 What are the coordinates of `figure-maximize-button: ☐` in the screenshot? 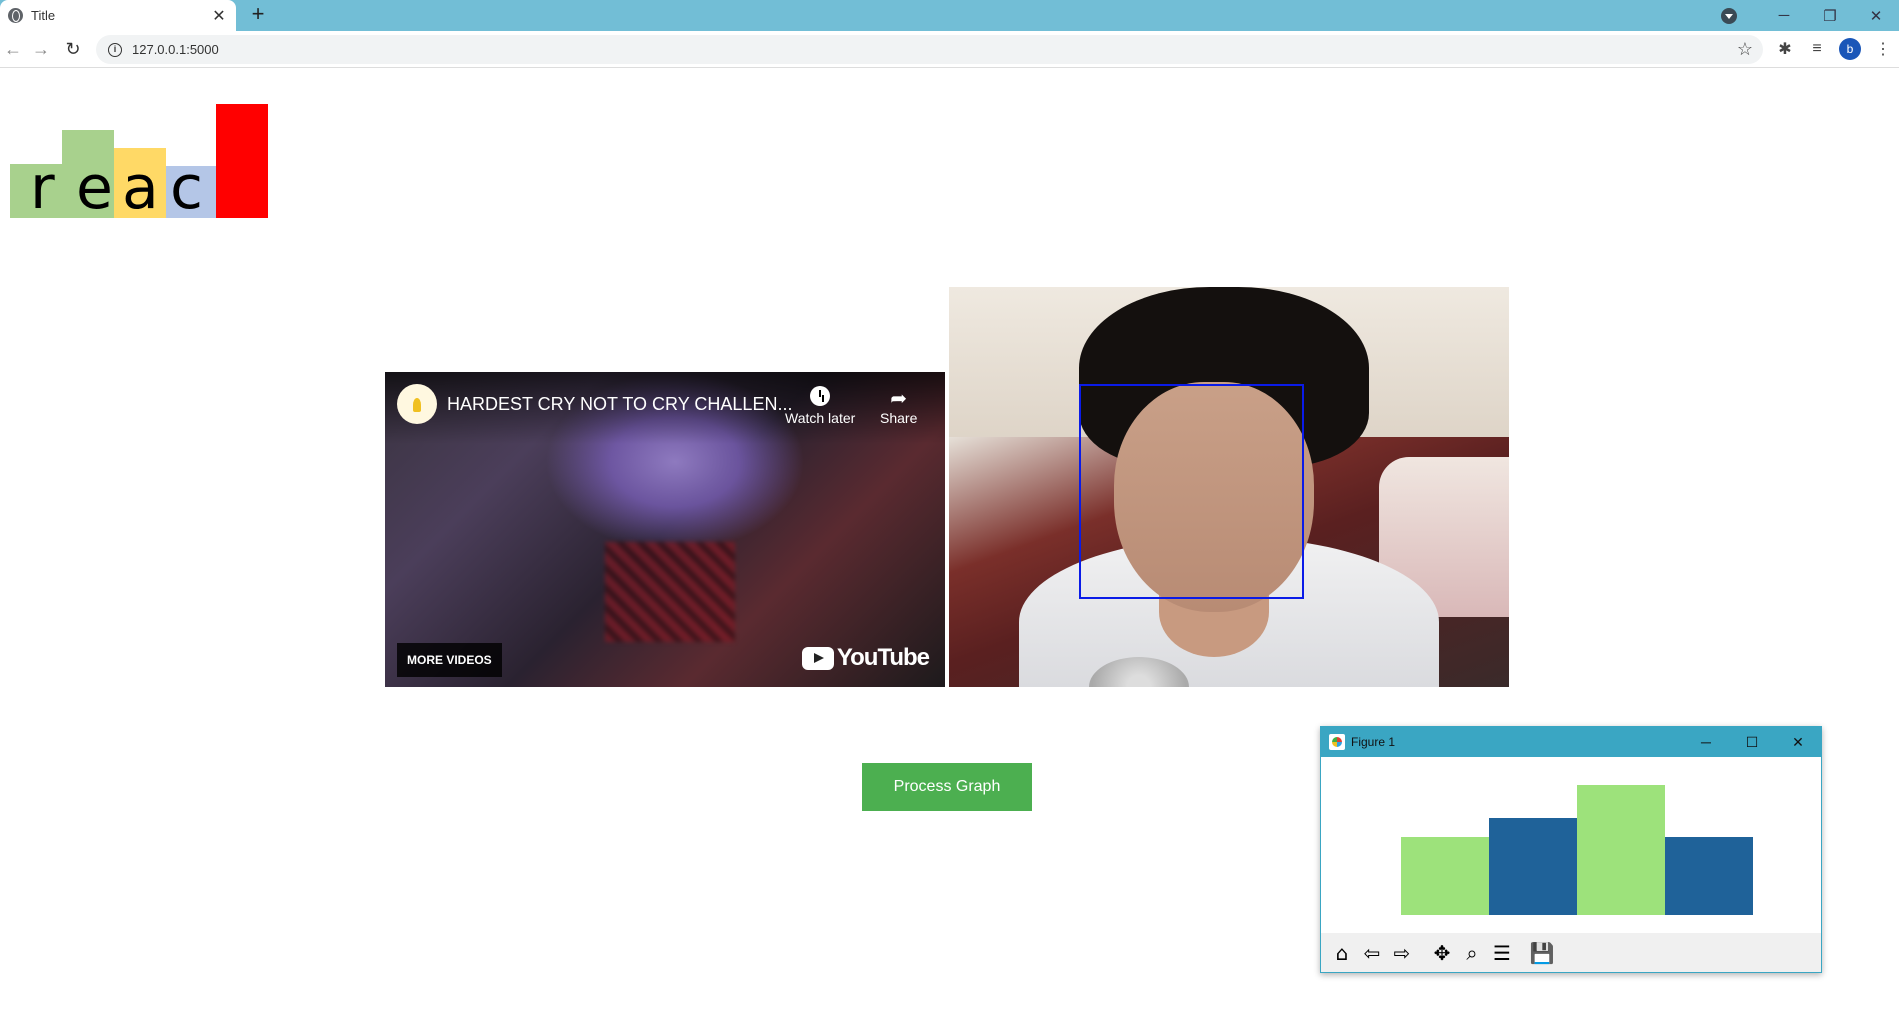 It's located at (1752, 742).